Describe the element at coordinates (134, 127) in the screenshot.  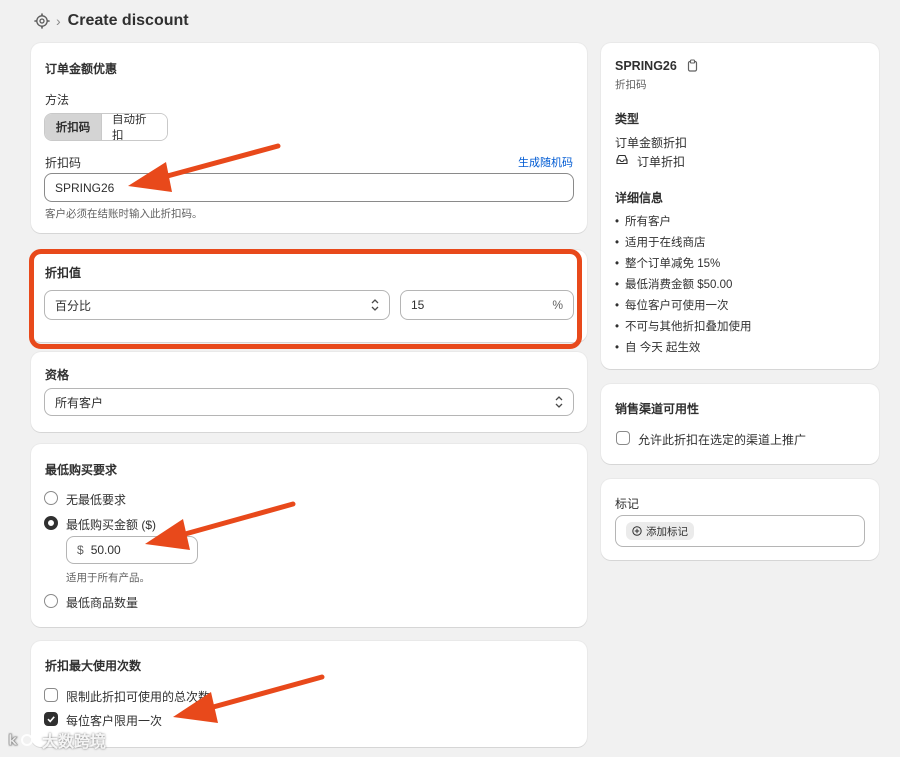
I see `method-option-automatic: 自动折扣` at that location.